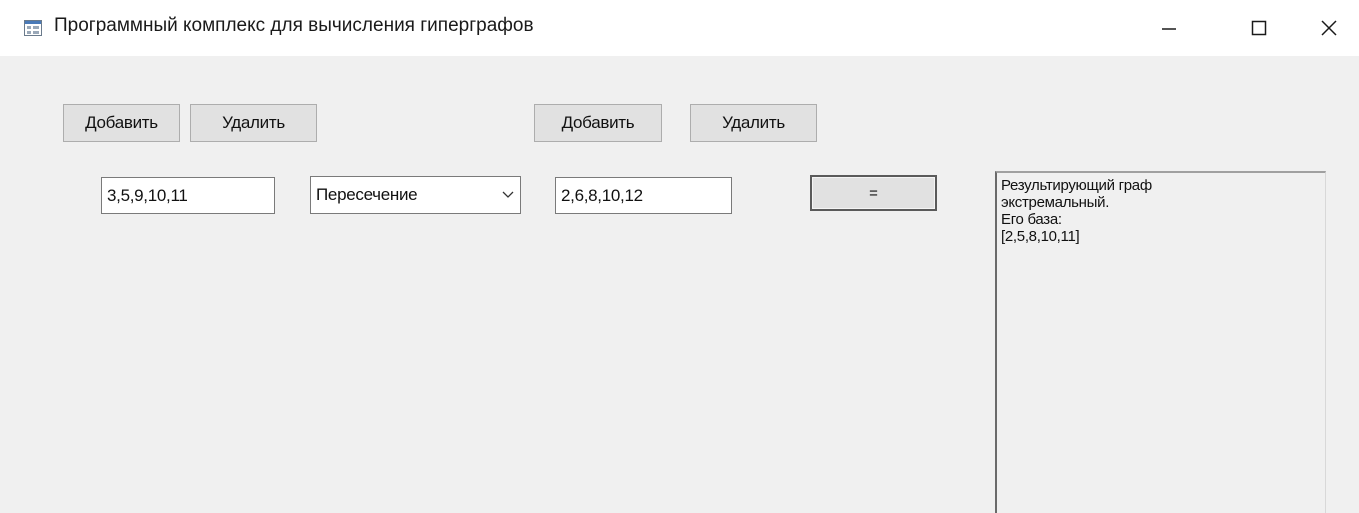 The width and height of the screenshot is (1359, 513). What do you see at coordinates (643, 195) in the screenshot?
I see `right-set-input` at bounding box center [643, 195].